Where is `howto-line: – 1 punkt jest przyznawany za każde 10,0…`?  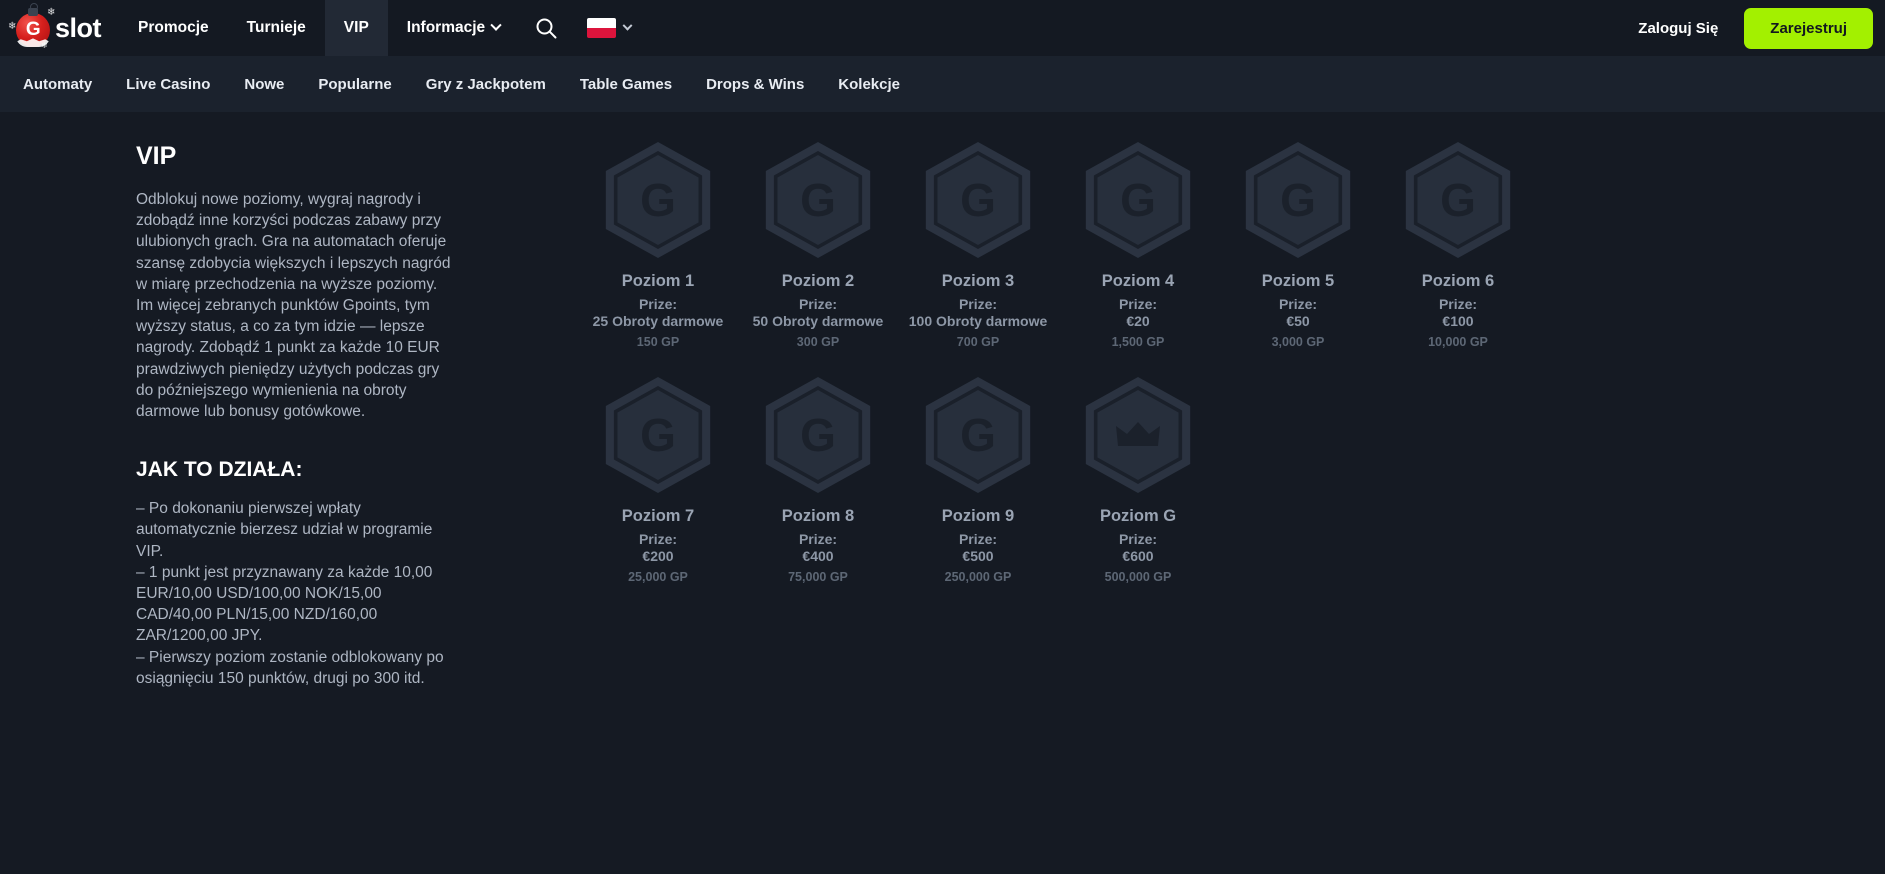
howto-line: – 1 punkt jest przyznawany za każde 10,0… is located at coordinates (284, 604).